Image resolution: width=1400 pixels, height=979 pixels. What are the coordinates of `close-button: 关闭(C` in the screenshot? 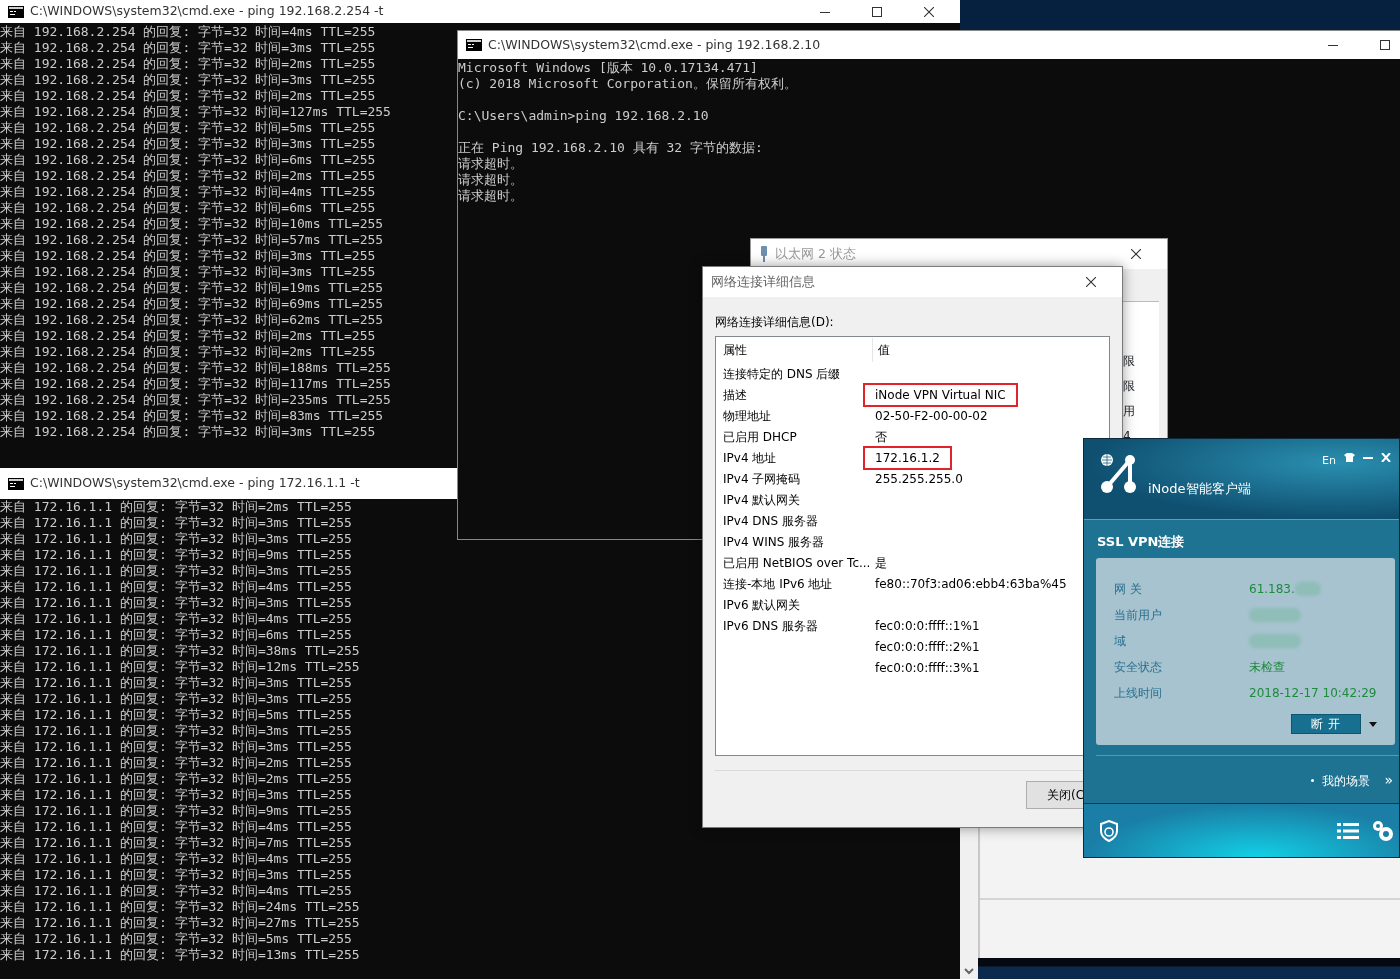 It's located at (1055, 795).